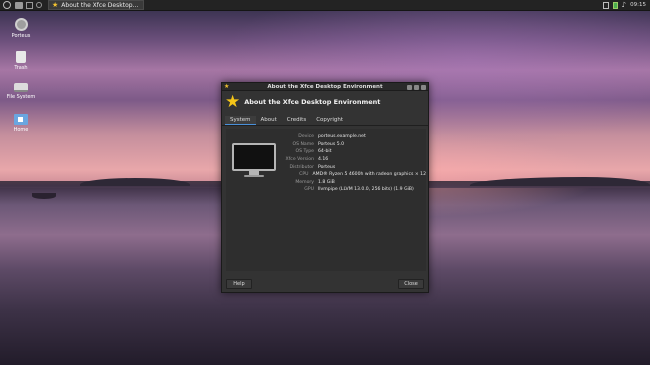  I want to click on desktop-icon-file-system: File System, so click(21, 91).